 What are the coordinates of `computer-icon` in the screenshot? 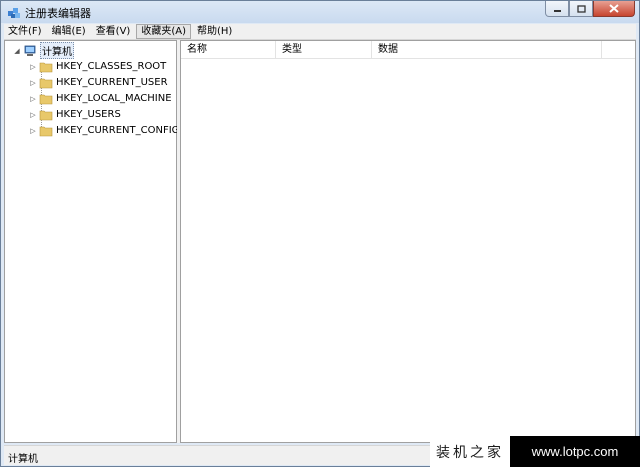 It's located at (30, 50).